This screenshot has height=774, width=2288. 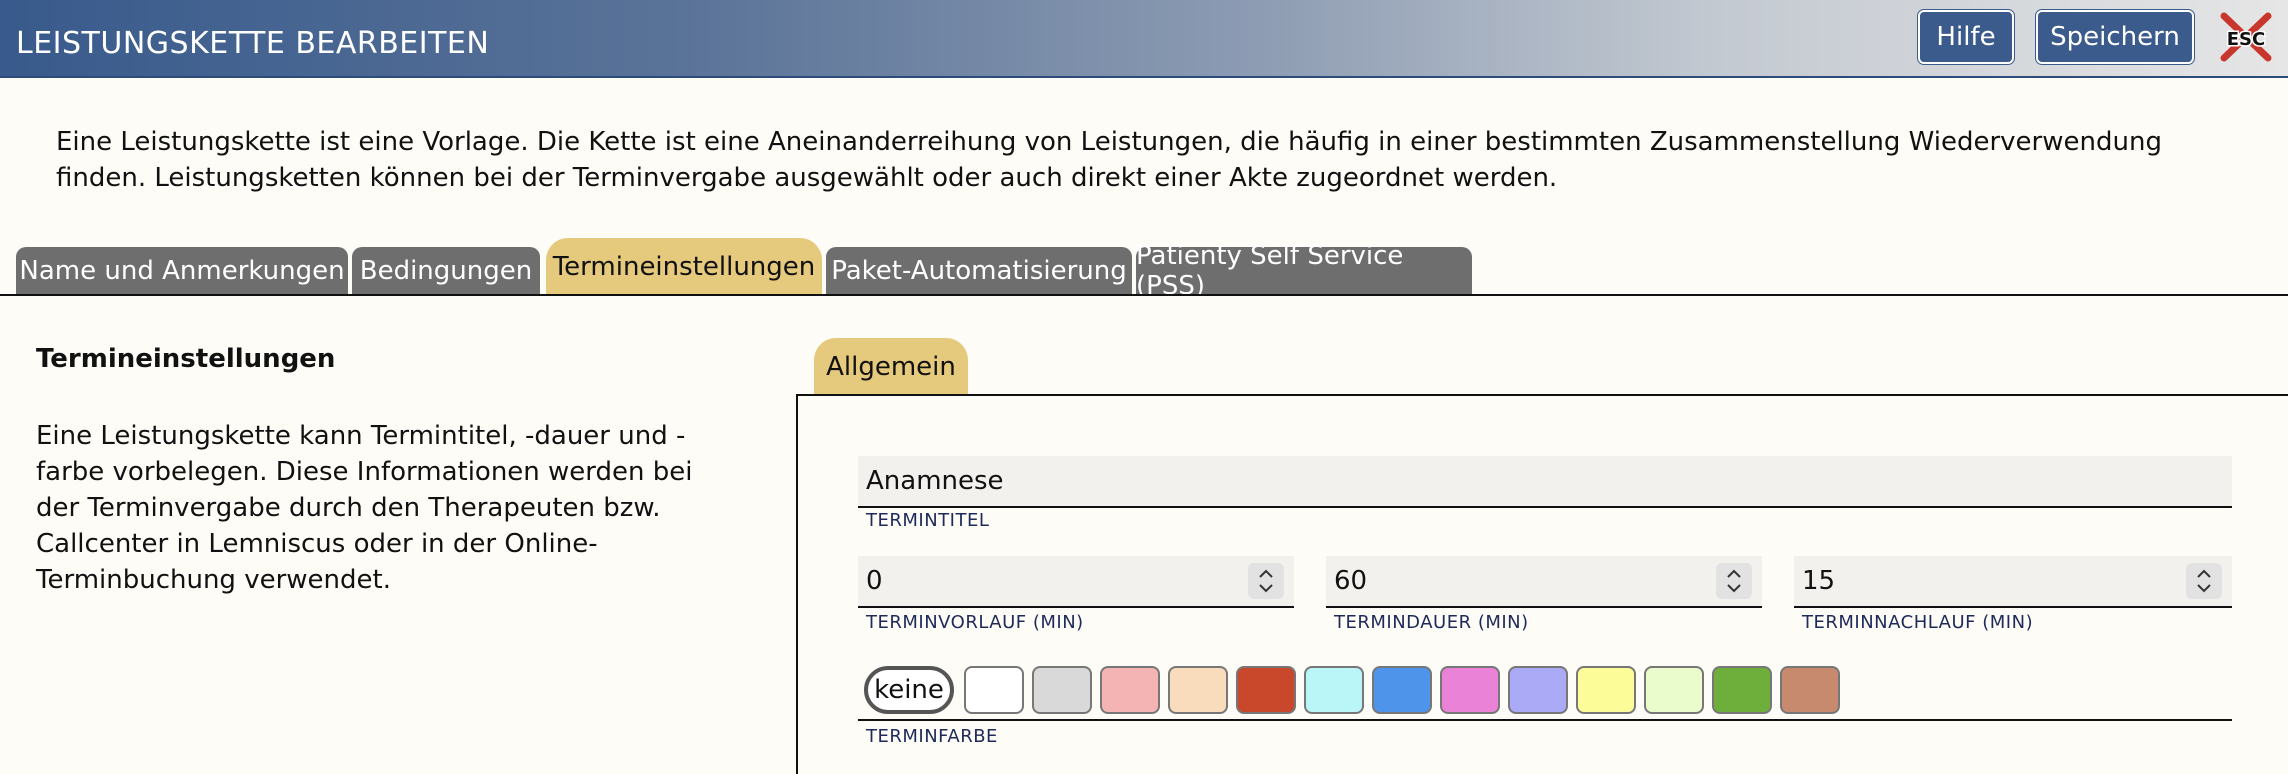 What do you see at coordinates (1351, 581) in the screenshot?
I see `termindauer-value: 60` at bounding box center [1351, 581].